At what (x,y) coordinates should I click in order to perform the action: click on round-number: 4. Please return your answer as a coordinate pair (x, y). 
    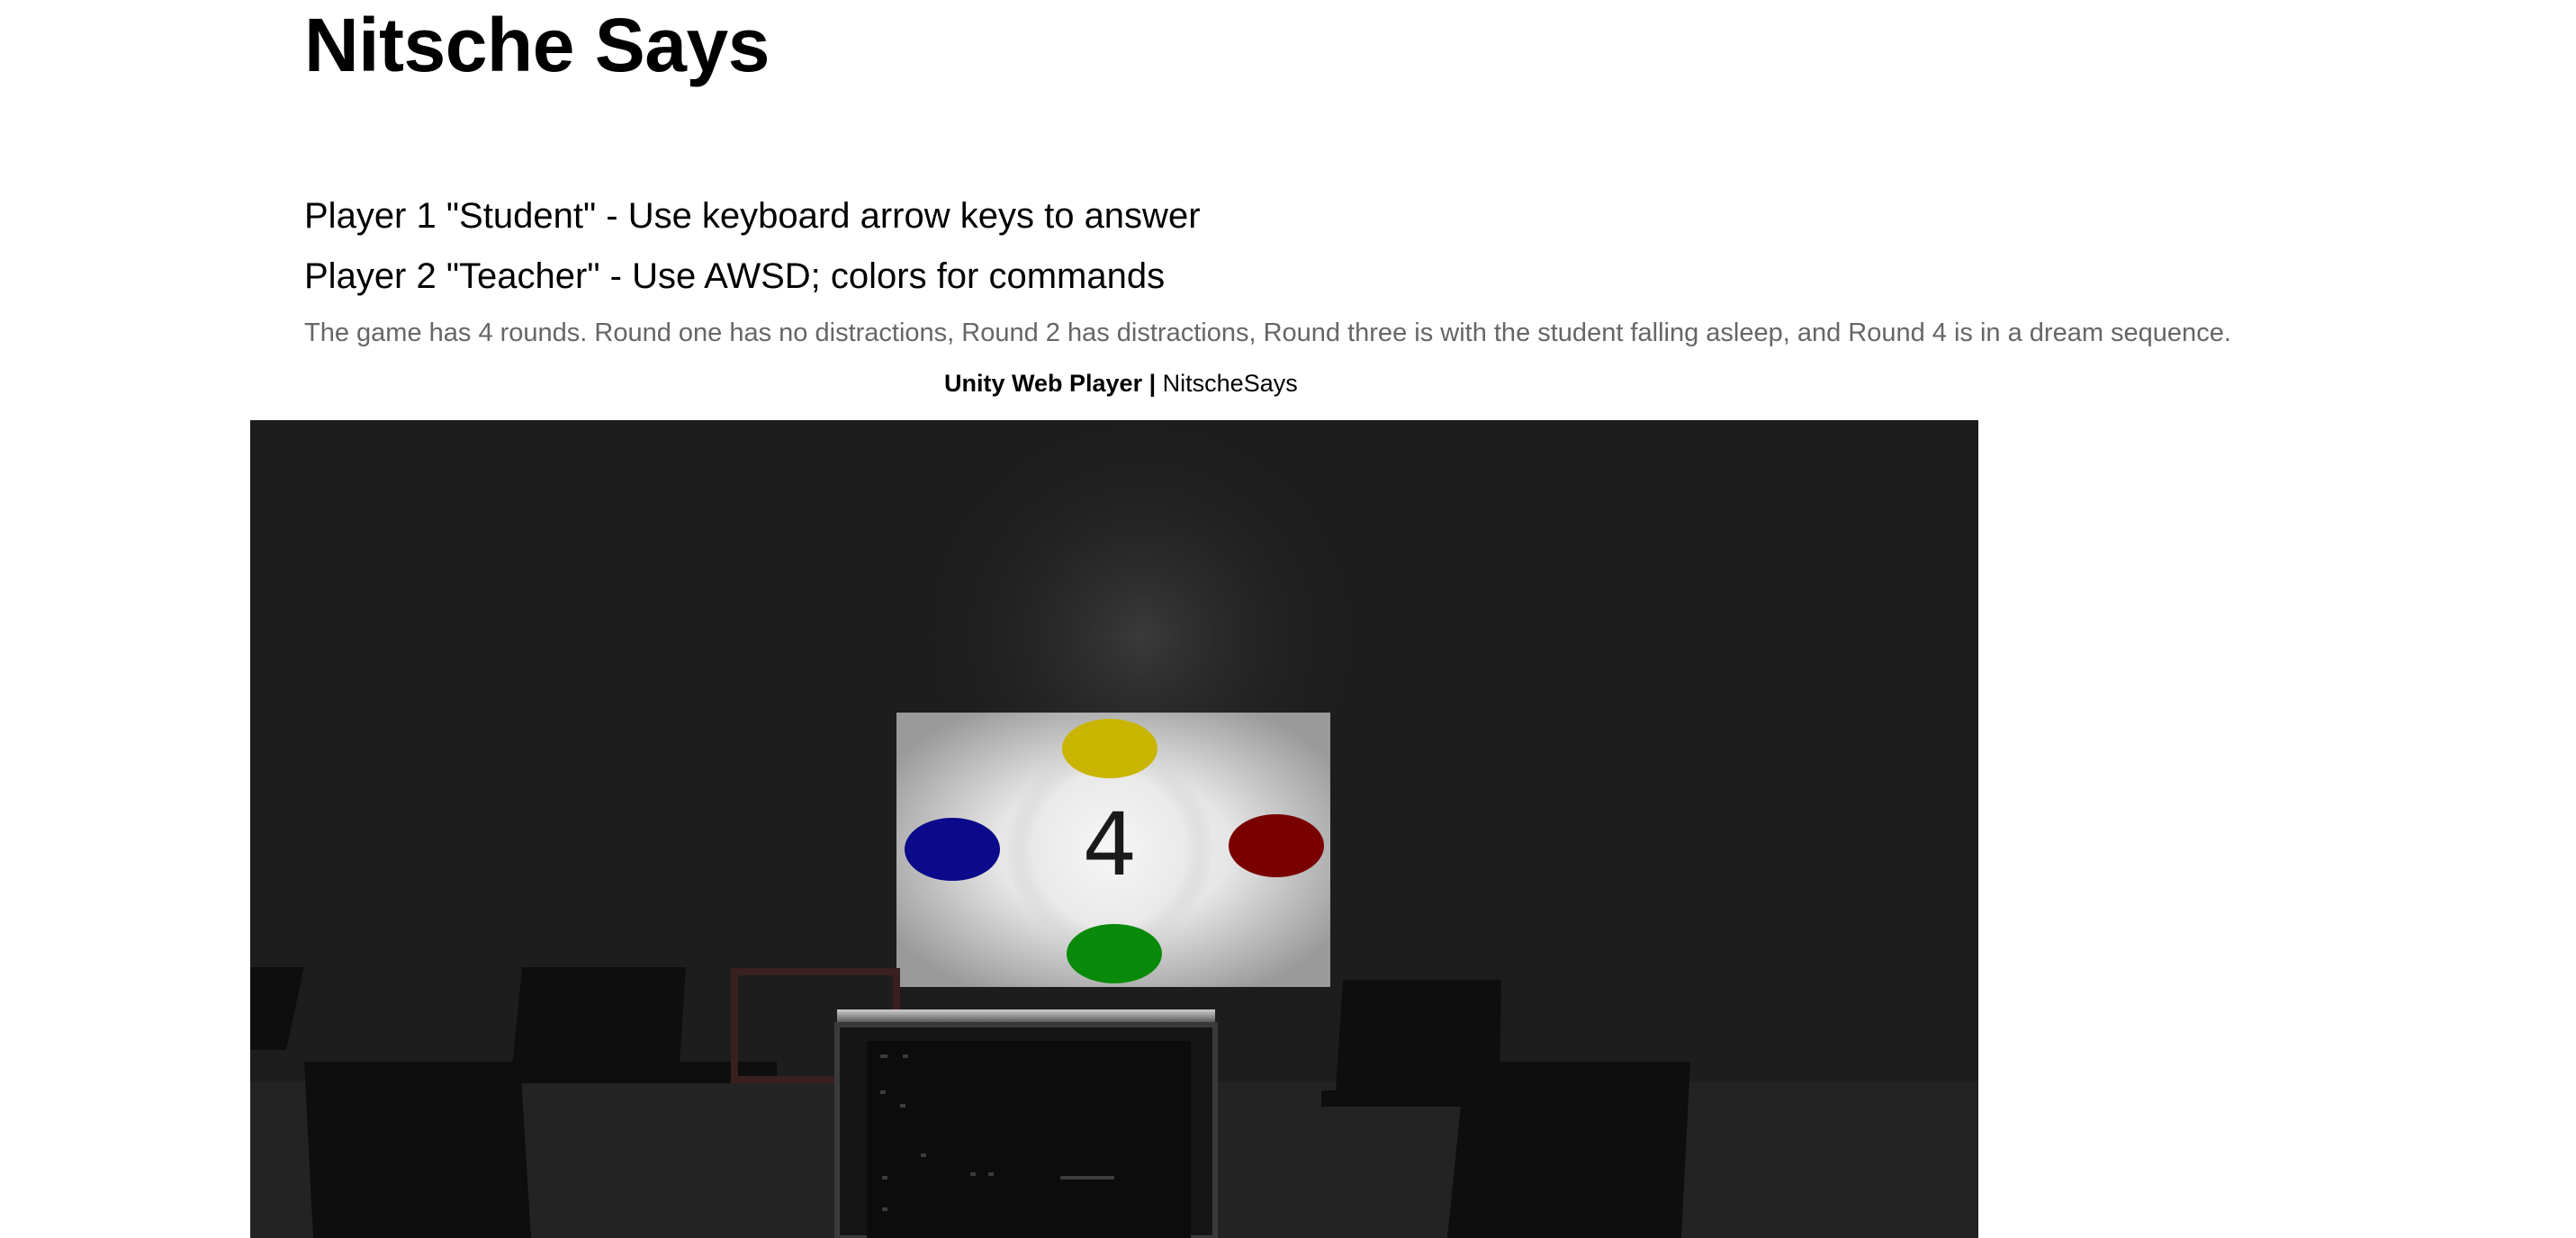
    Looking at the image, I should click on (1109, 844).